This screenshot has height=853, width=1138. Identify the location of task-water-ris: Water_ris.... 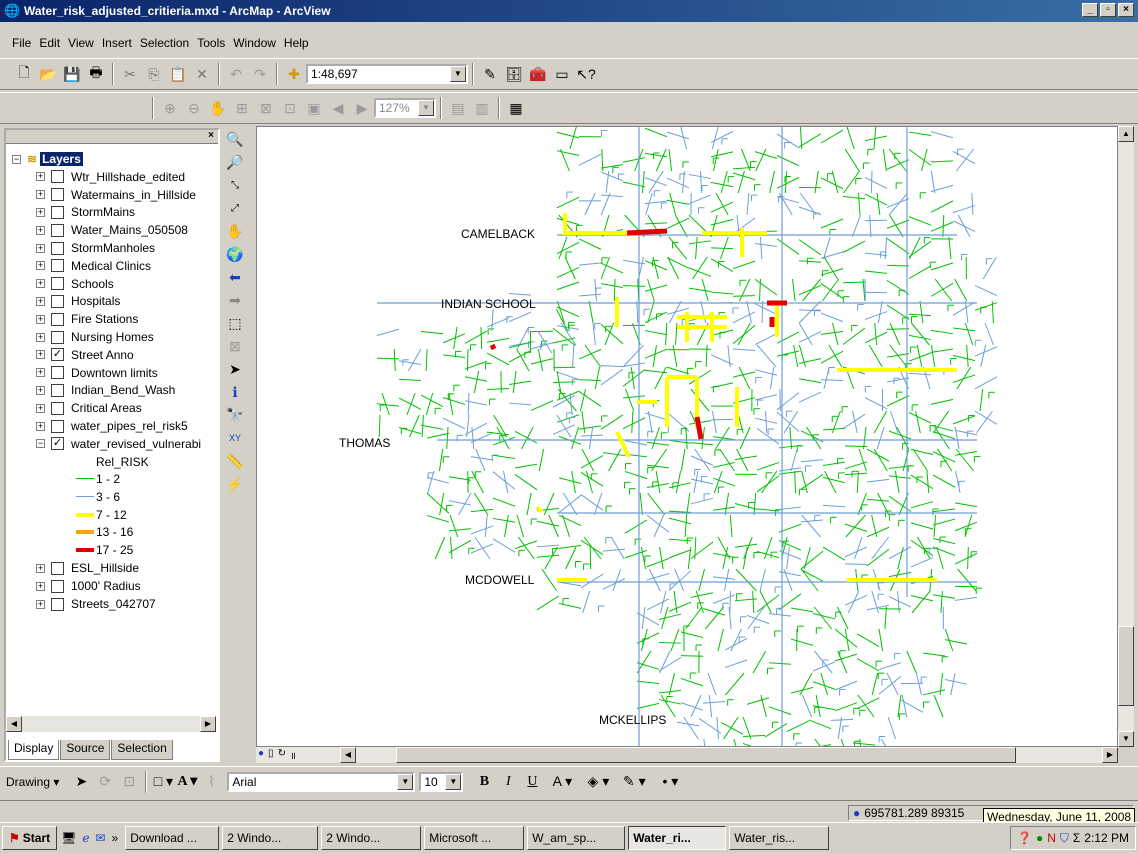
(779, 838).